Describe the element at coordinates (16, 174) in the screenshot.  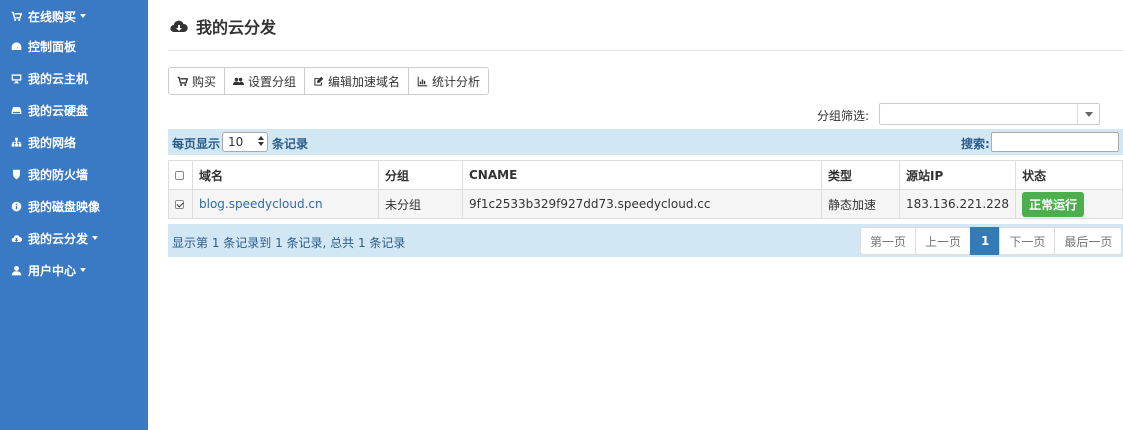
I see `shield-icon` at that location.